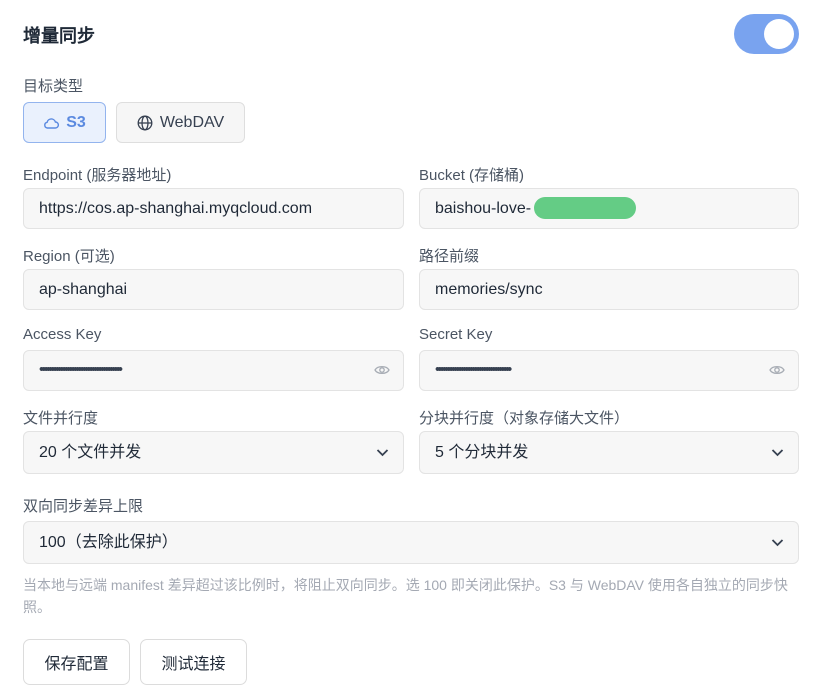 This screenshot has width=828, height=687. I want to click on endpoint-label: Endpoint (服务器地址), so click(97, 175).